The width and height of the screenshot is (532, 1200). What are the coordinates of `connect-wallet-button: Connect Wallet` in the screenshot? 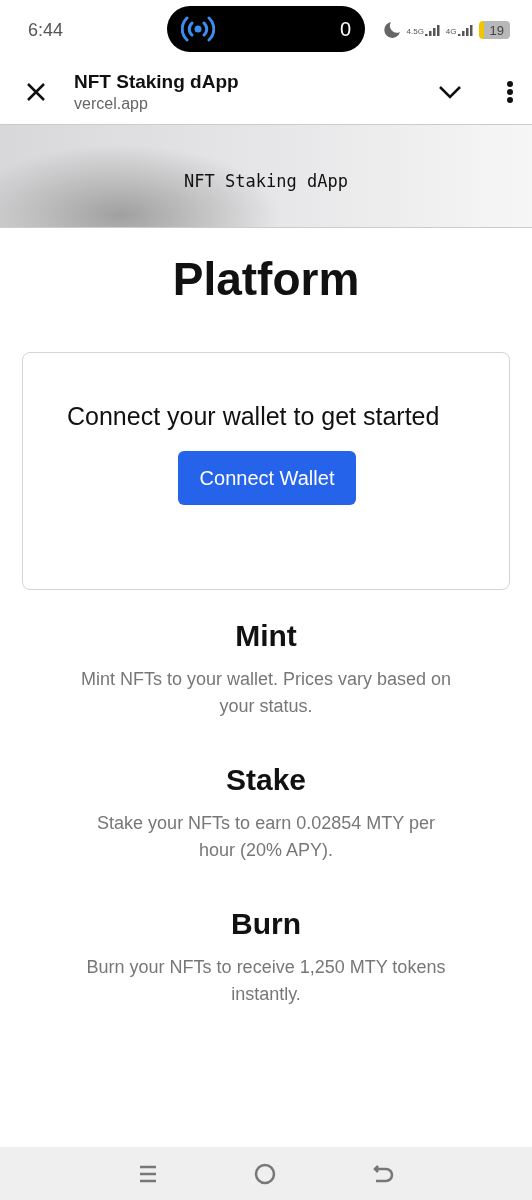 It's located at (267, 478).